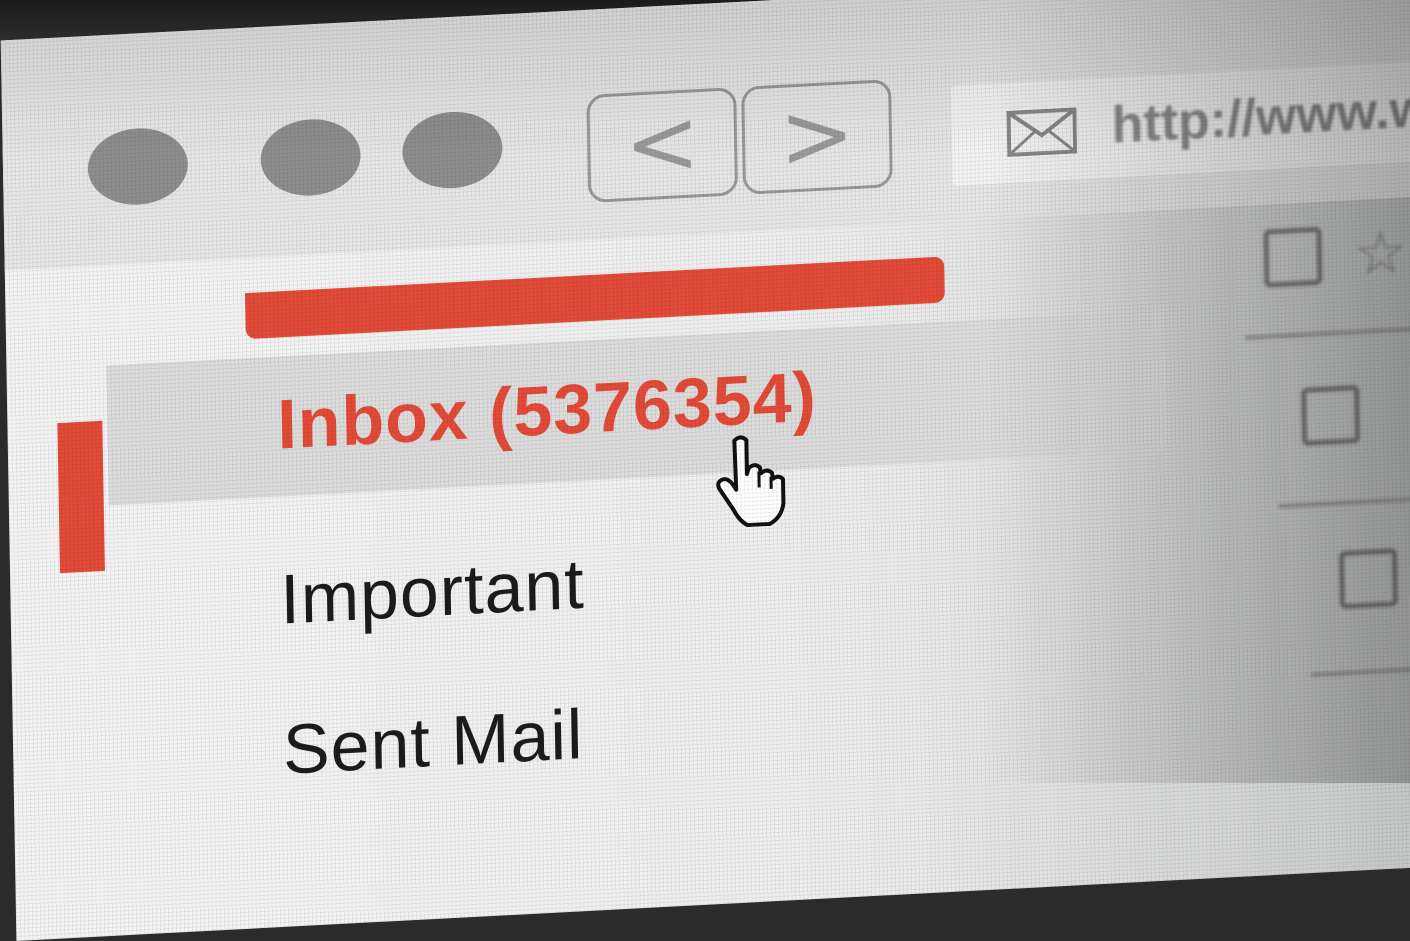 This screenshot has width=1410, height=941. What do you see at coordinates (1380, 253) in the screenshot?
I see `star-icon: ☆` at bounding box center [1380, 253].